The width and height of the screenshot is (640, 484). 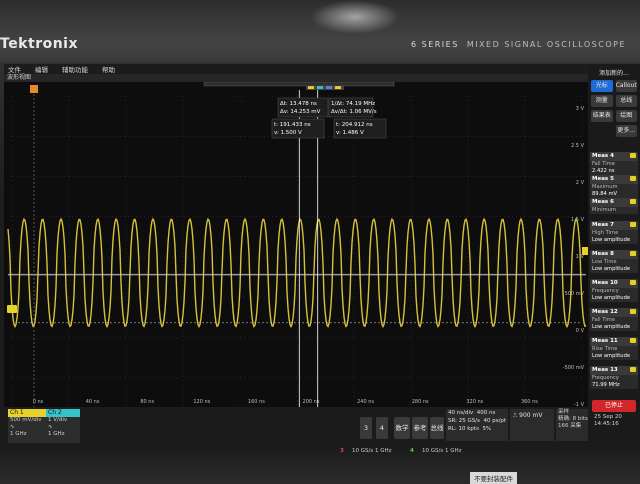 What do you see at coordinates (608, 421) in the screenshot?
I see `clock-readout: 25 Sep 20 14:45:16` at bounding box center [608, 421].